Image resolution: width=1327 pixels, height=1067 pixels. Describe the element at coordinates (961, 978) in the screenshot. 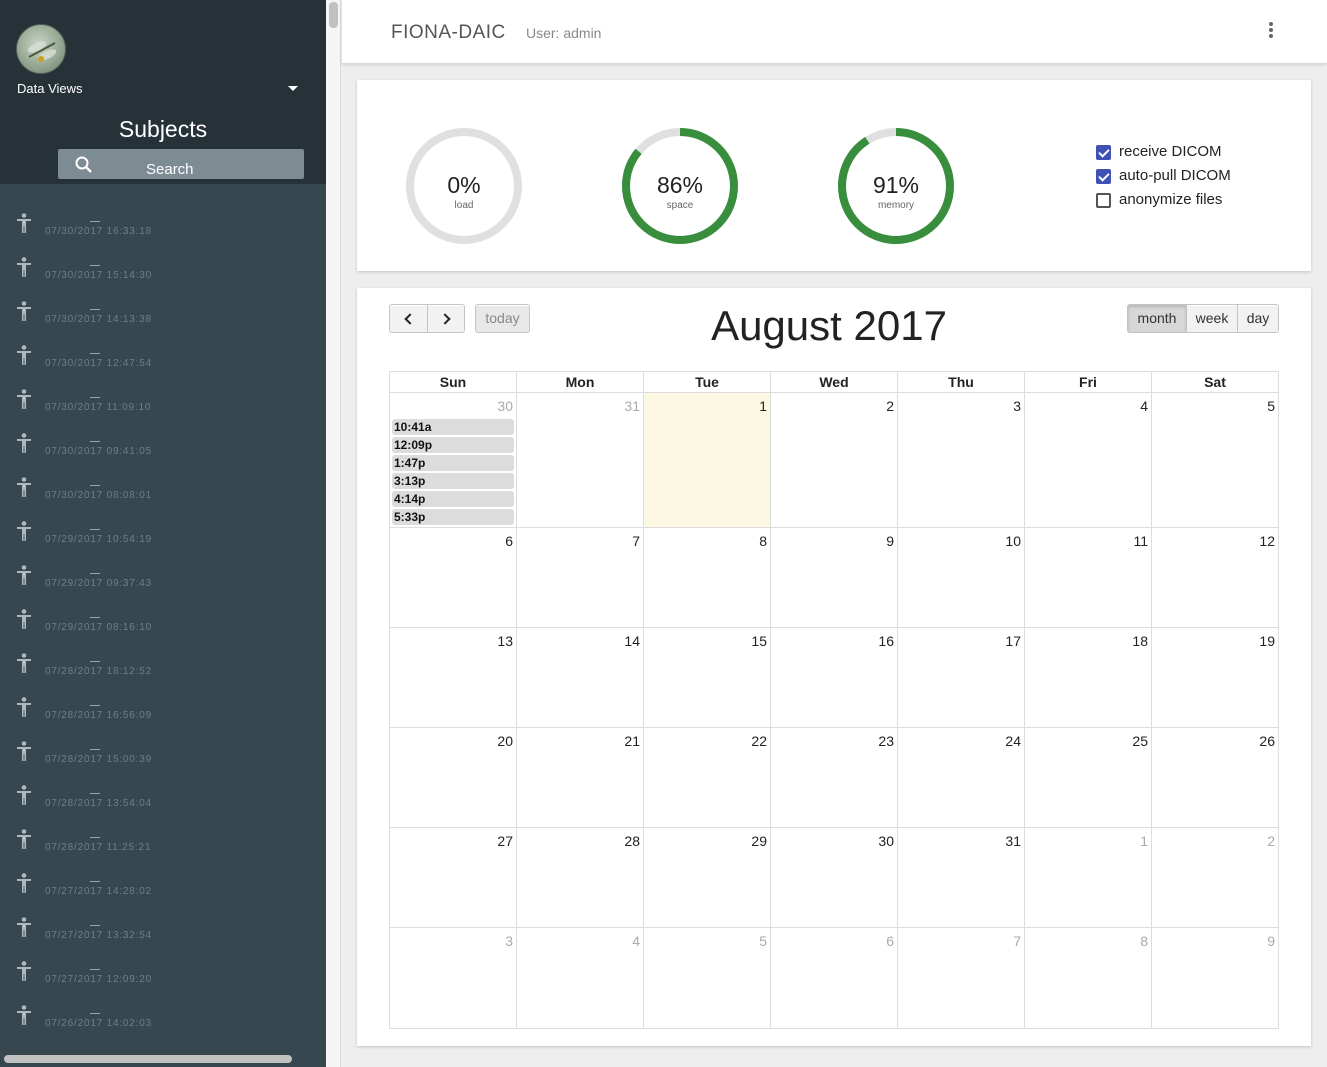

I see `day-cell: 7` at that location.